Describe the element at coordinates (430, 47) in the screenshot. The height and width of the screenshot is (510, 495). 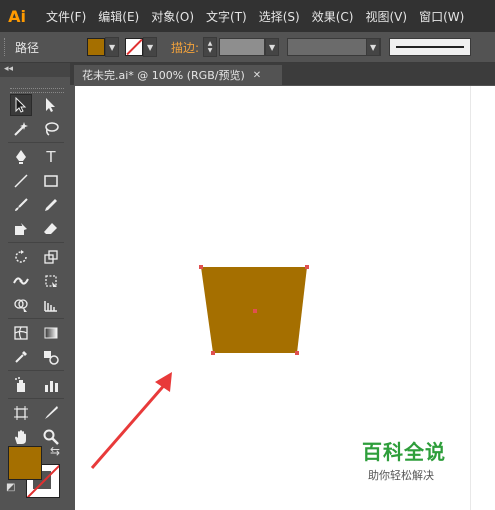
I see `brush-definition-select` at that location.